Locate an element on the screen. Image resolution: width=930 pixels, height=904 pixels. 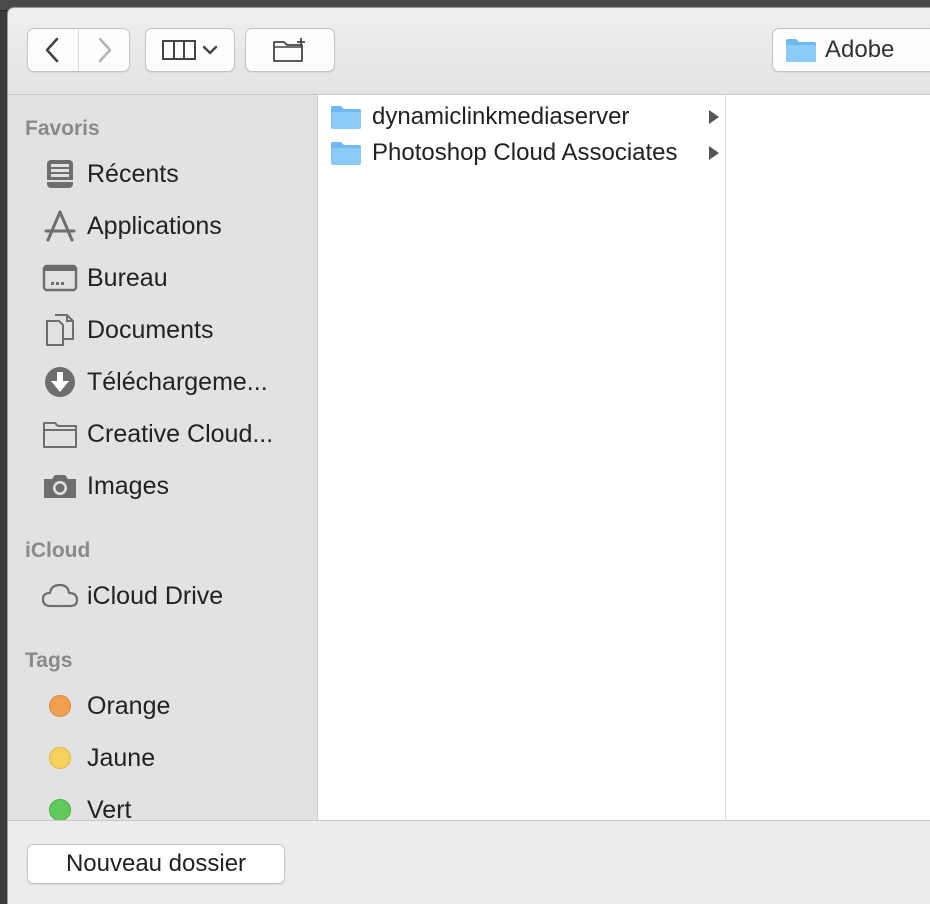
chevron-down-icon is located at coordinates (210, 50).